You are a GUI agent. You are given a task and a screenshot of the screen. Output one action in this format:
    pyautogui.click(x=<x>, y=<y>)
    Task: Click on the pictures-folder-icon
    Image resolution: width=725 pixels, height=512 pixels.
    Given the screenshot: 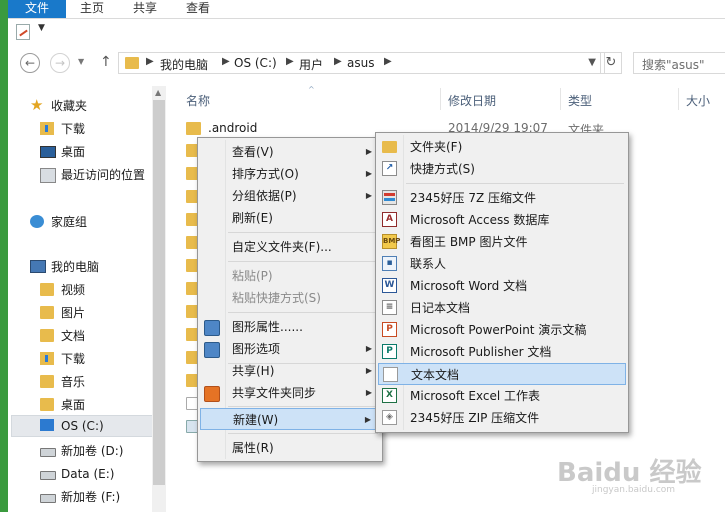 What is the action you would take?
    pyautogui.click(x=47, y=312)
    